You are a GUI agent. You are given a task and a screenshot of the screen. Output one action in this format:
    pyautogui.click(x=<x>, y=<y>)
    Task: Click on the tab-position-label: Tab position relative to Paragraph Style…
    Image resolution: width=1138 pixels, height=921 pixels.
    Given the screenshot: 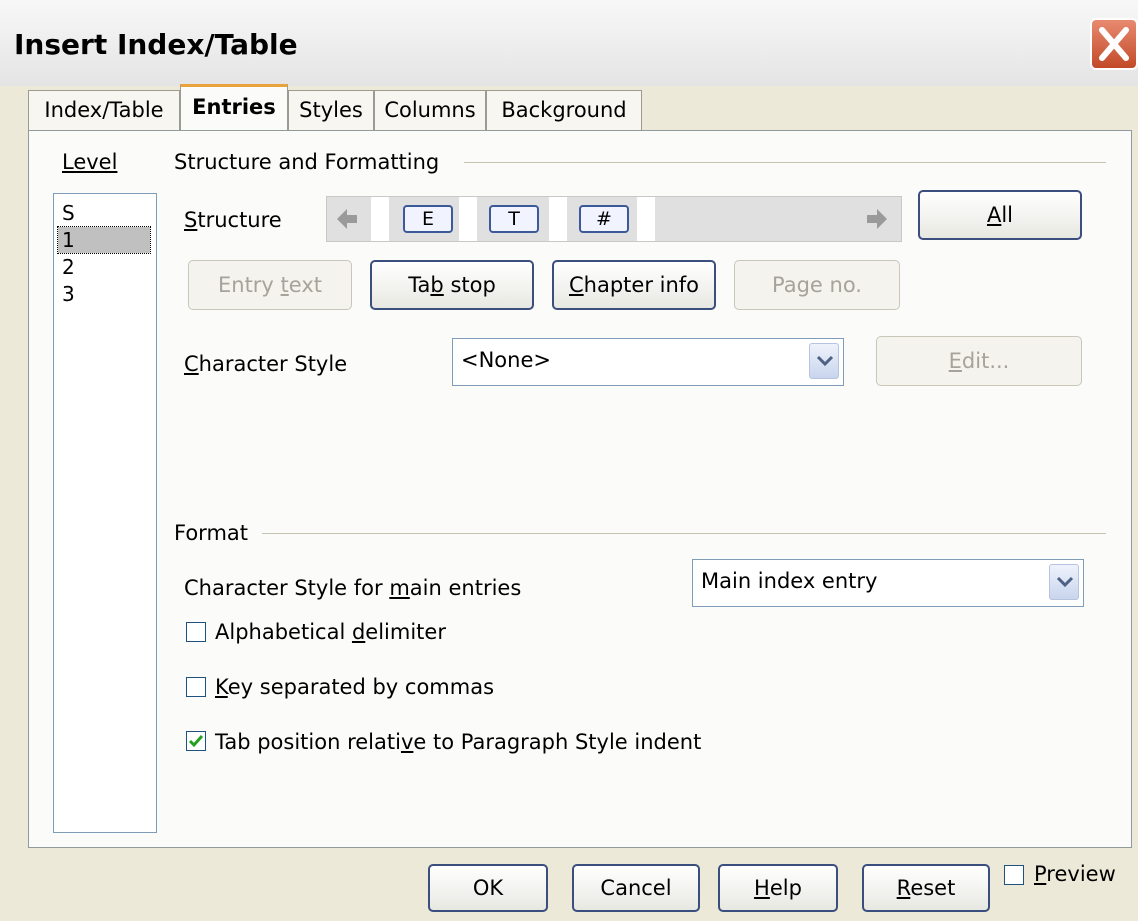 What is the action you would take?
    pyautogui.click(x=458, y=742)
    